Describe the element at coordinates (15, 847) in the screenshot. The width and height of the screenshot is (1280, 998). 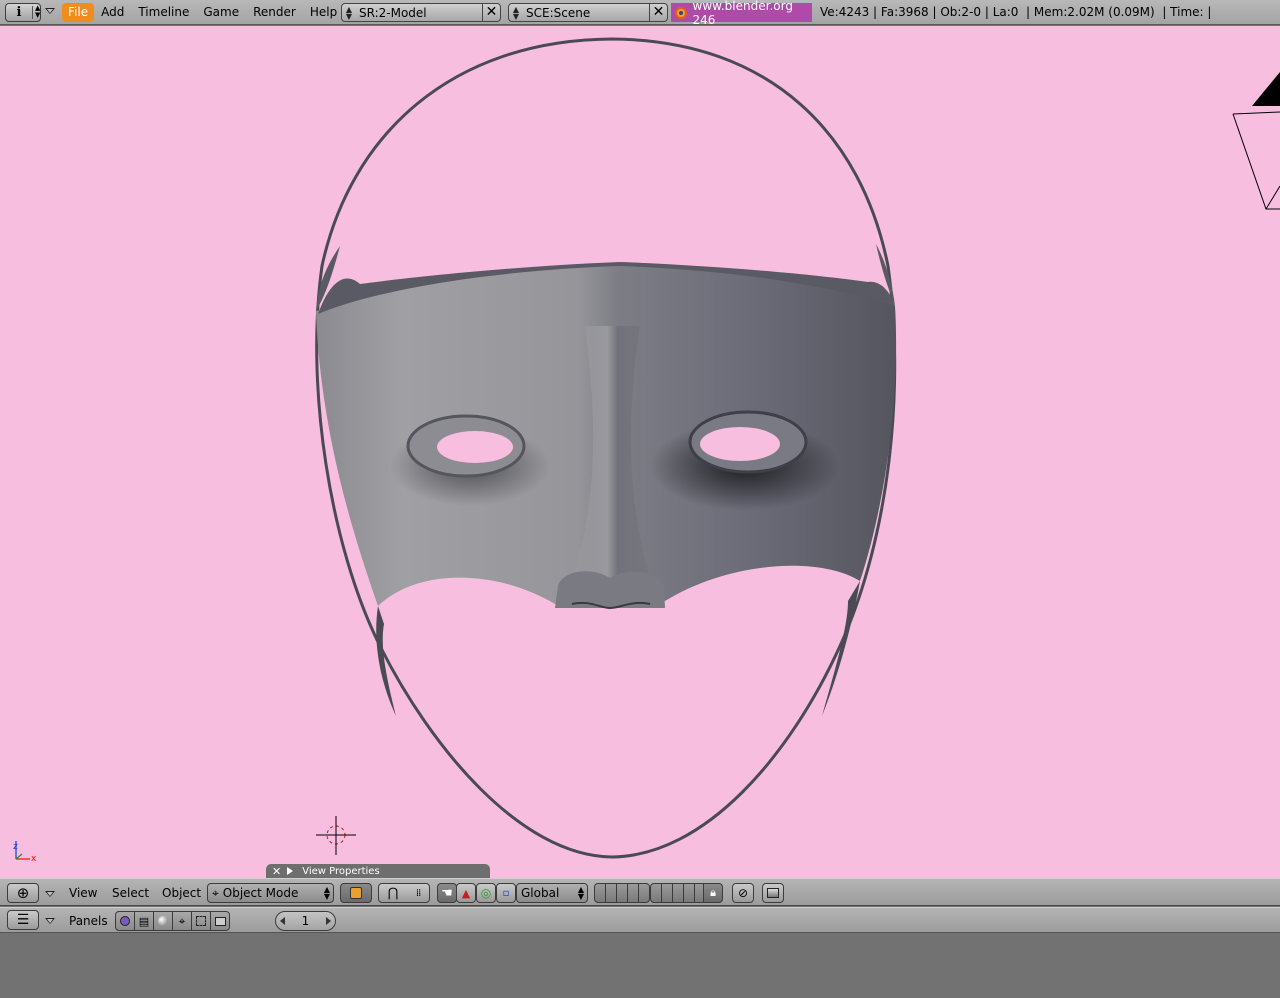
I see `axis-z-label: z` at that location.